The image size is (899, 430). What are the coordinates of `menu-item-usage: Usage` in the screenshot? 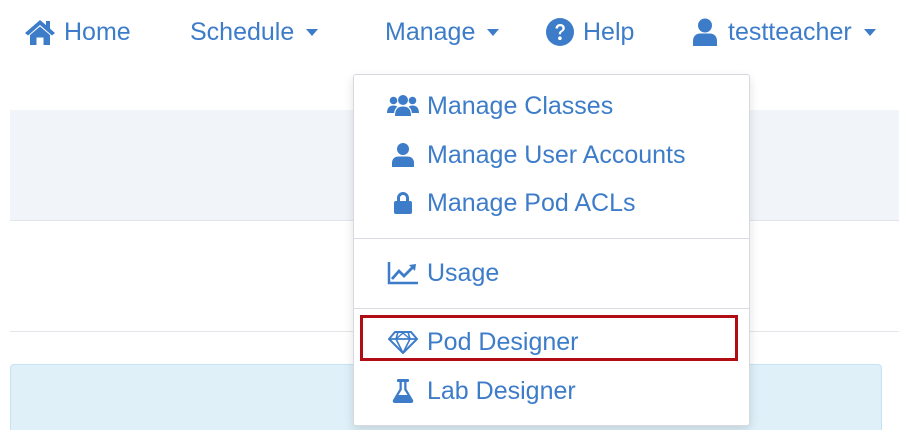 It's located at (443, 273).